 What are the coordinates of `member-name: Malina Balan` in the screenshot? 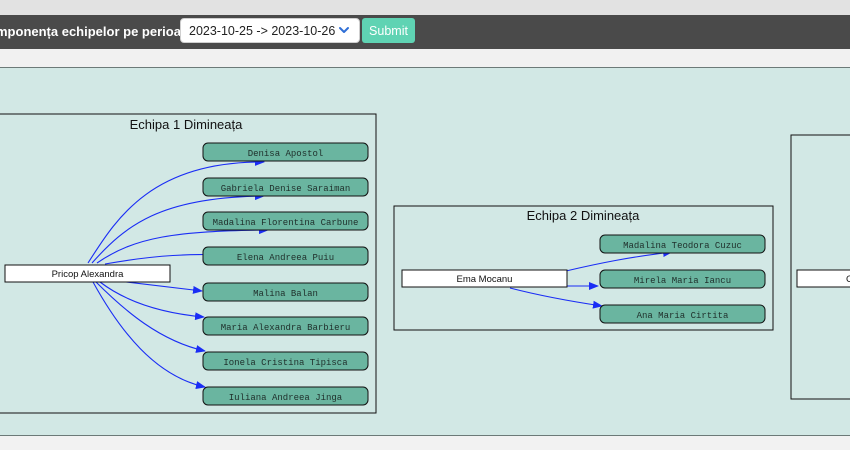 It's located at (285, 294).